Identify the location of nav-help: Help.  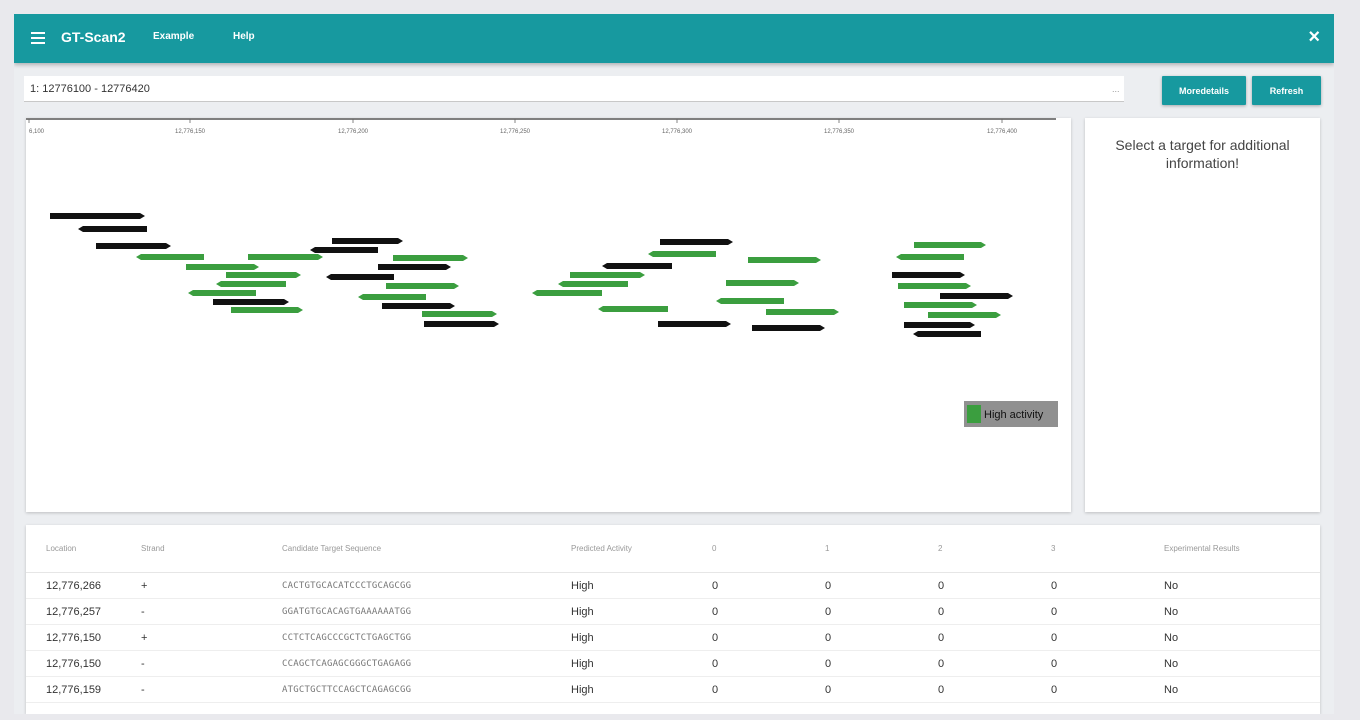
(244, 36).